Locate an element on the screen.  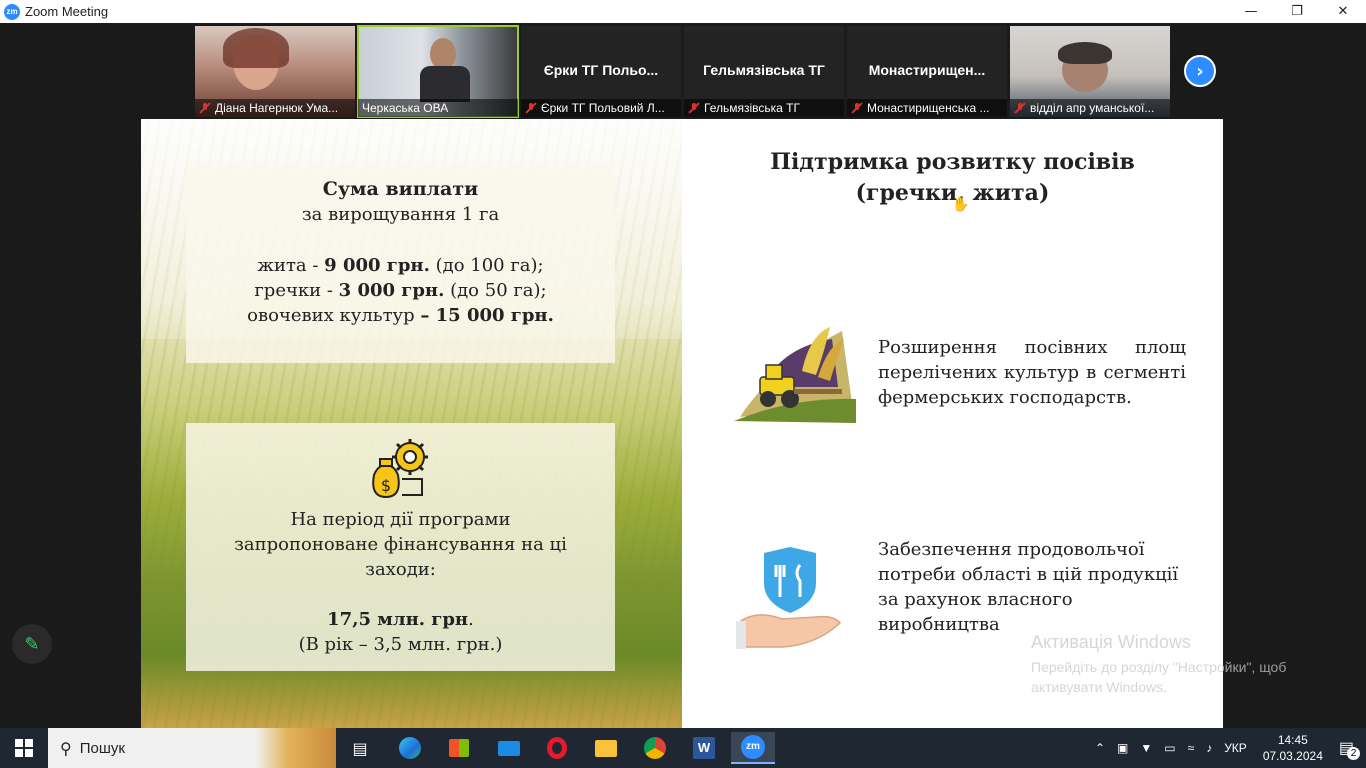
participant-body is located at coordinates (445, 84).